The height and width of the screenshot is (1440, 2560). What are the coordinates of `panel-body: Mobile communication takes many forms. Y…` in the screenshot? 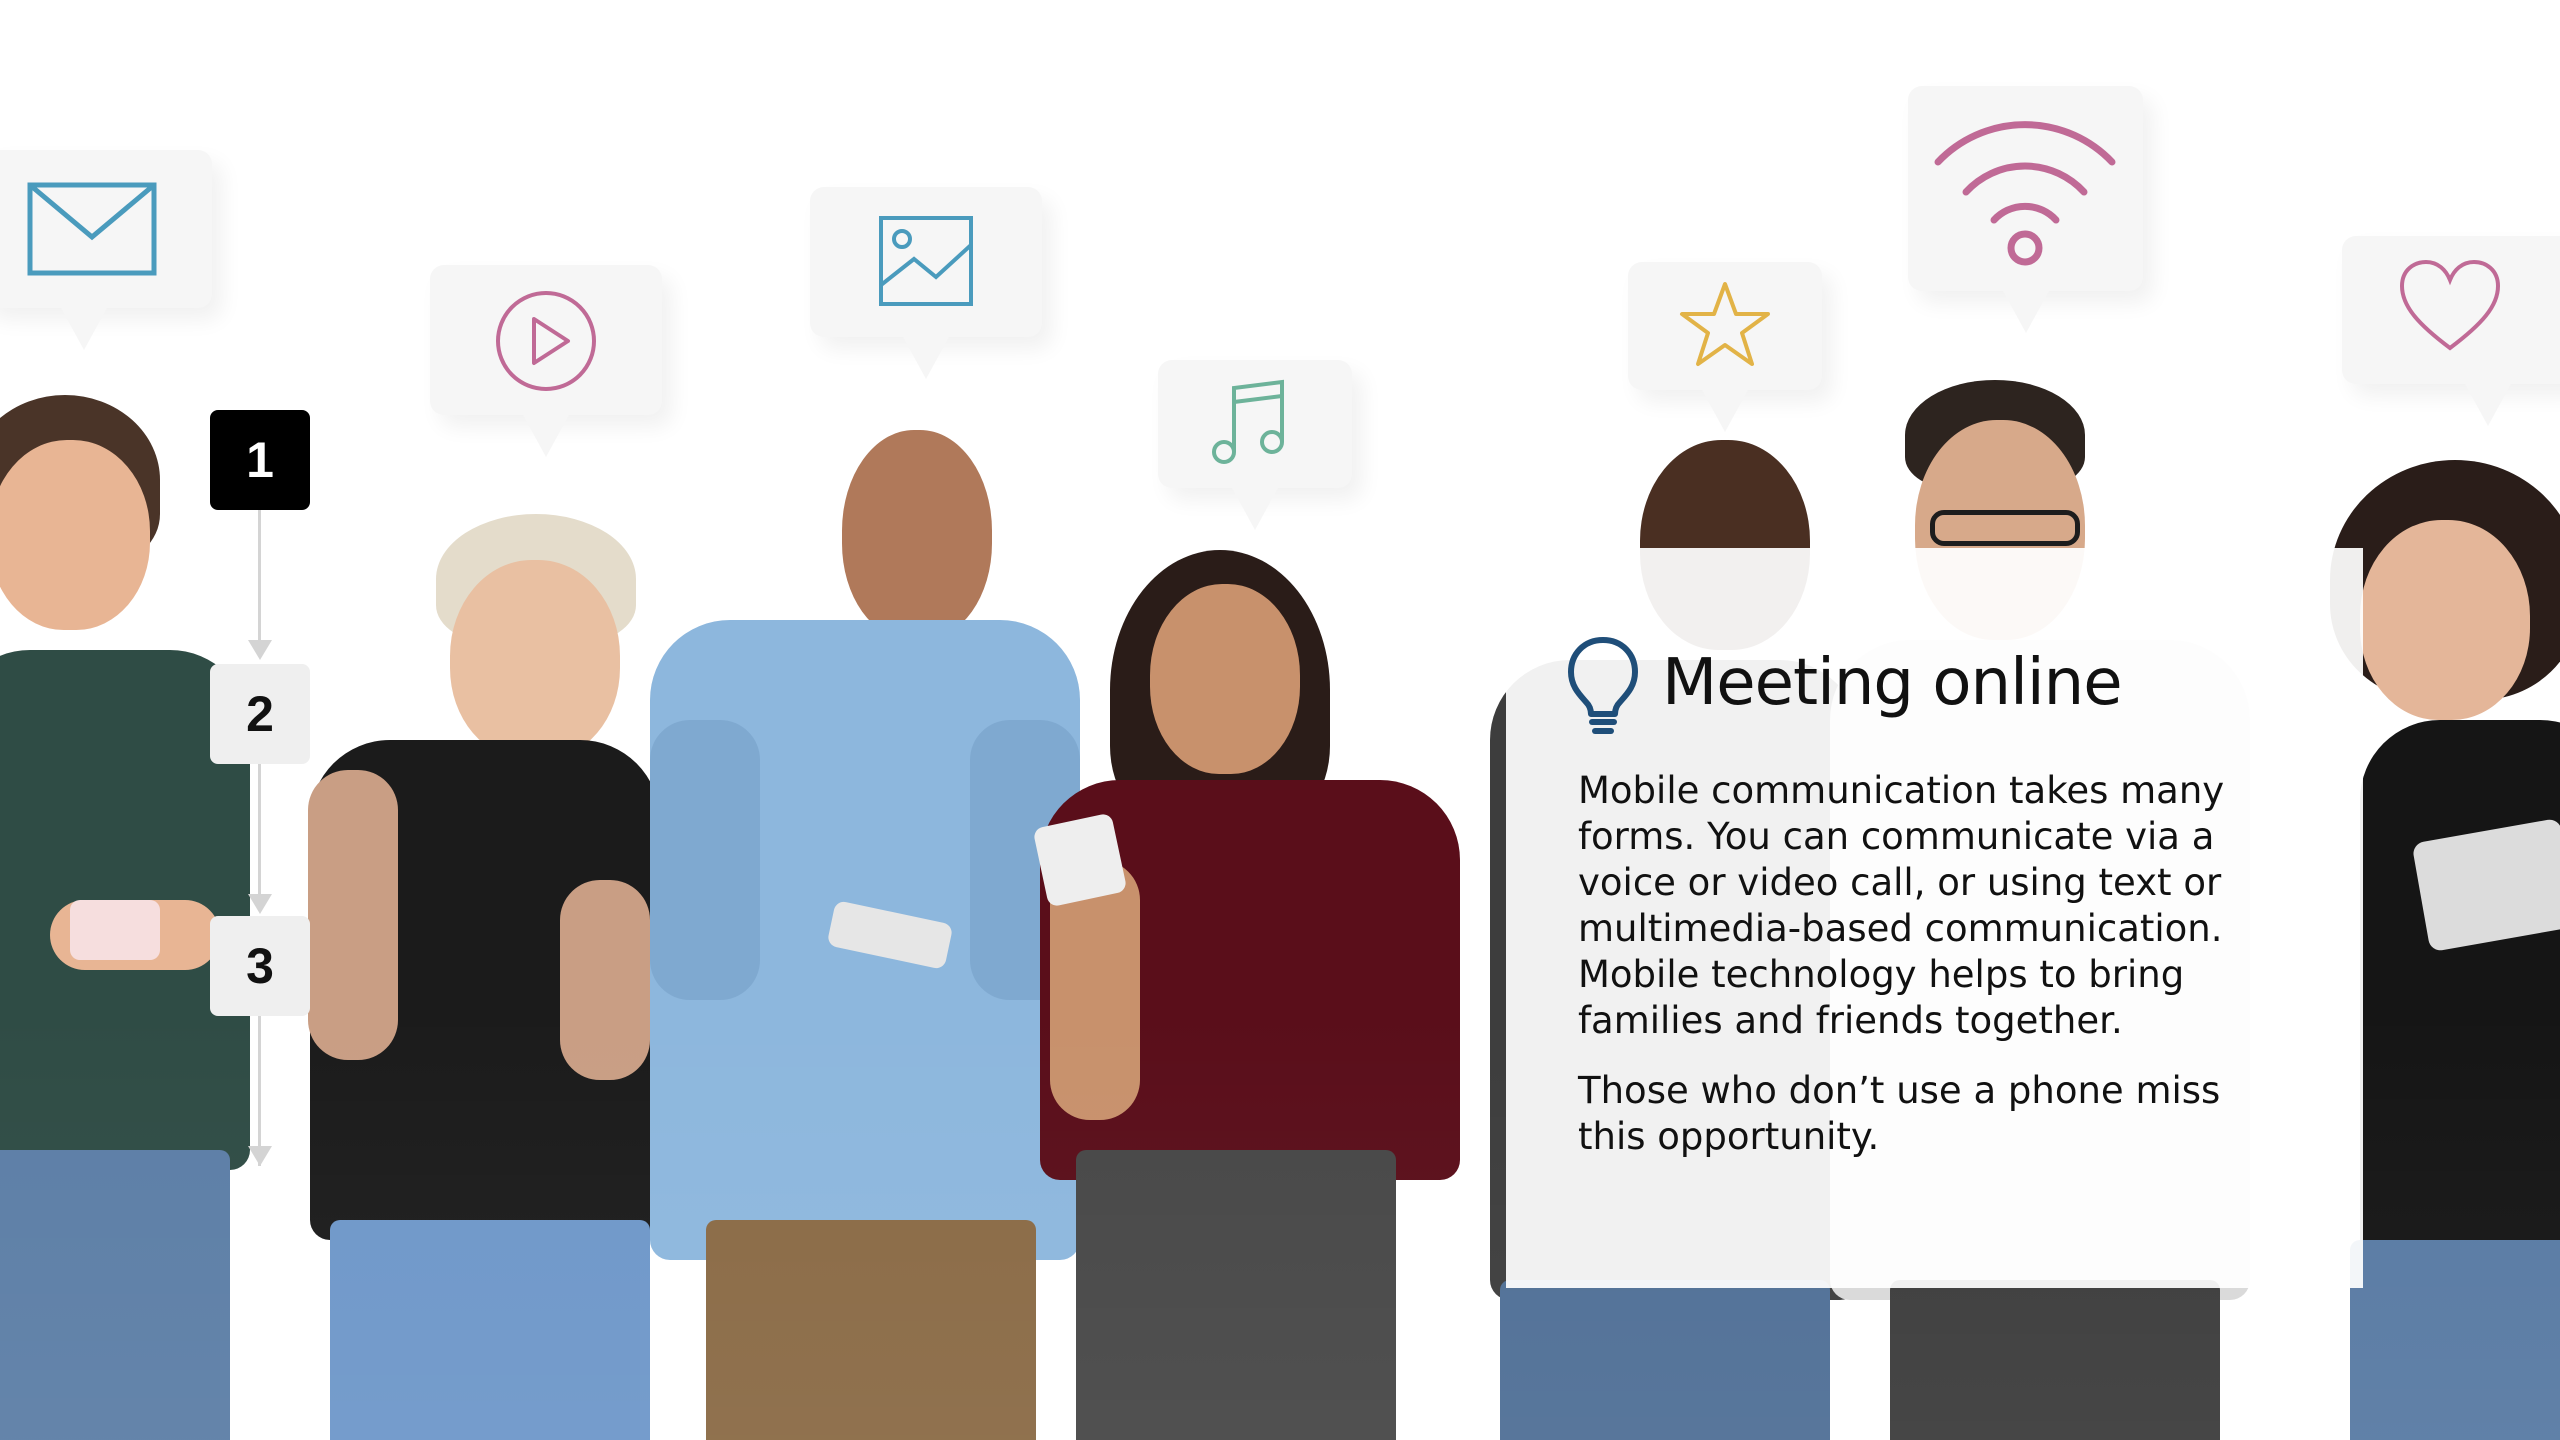 It's located at (1908, 976).